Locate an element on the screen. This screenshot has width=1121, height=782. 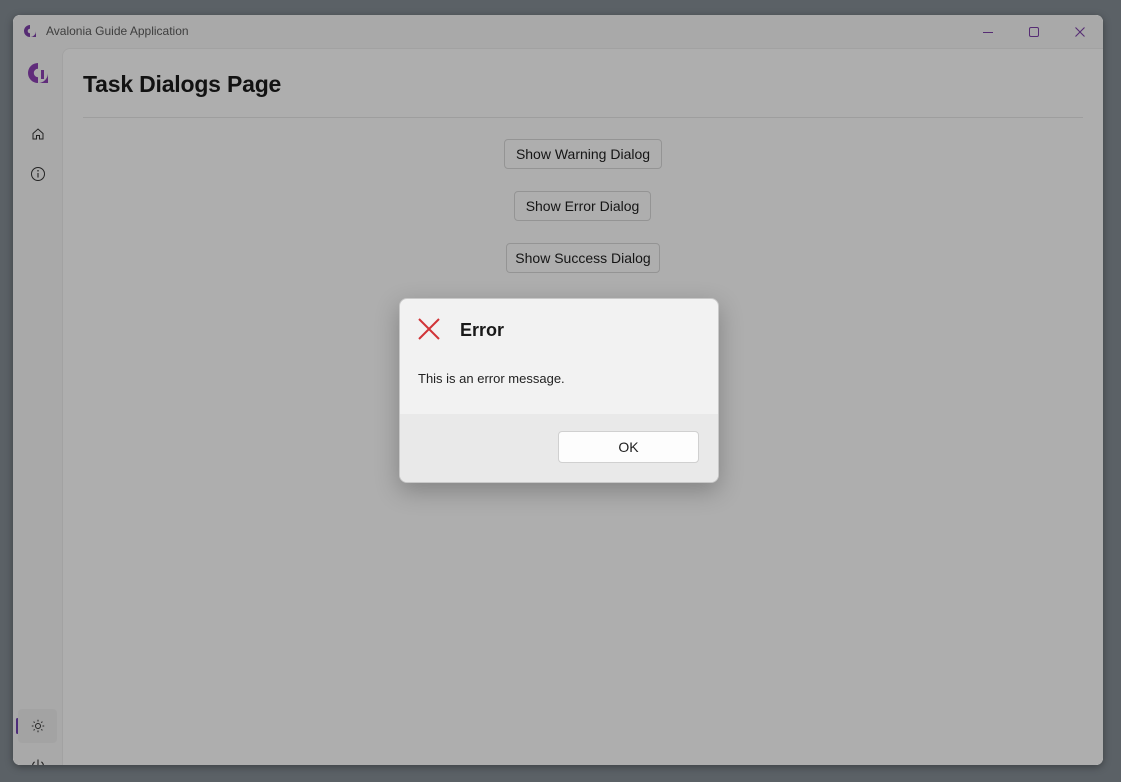
ok-button: OK is located at coordinates (628, 447).